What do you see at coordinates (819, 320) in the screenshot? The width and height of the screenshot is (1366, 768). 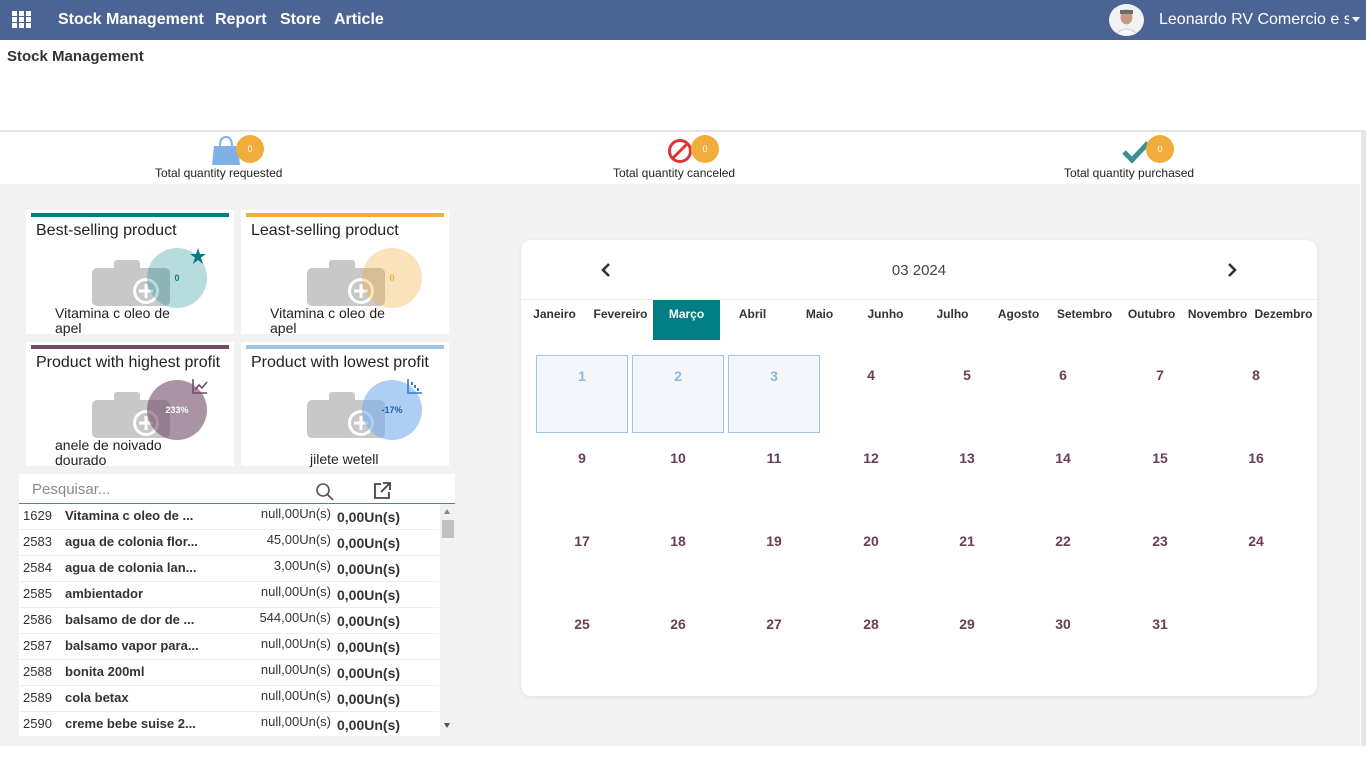 I see `month-5: Maio` at bounding box center [819, 320].